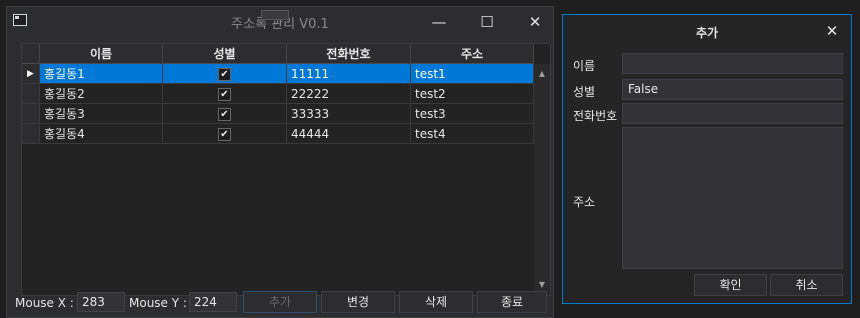 The height and width of the screenshot is (318, 860). I want to click on exit-button: 종료, so click(512, 302).